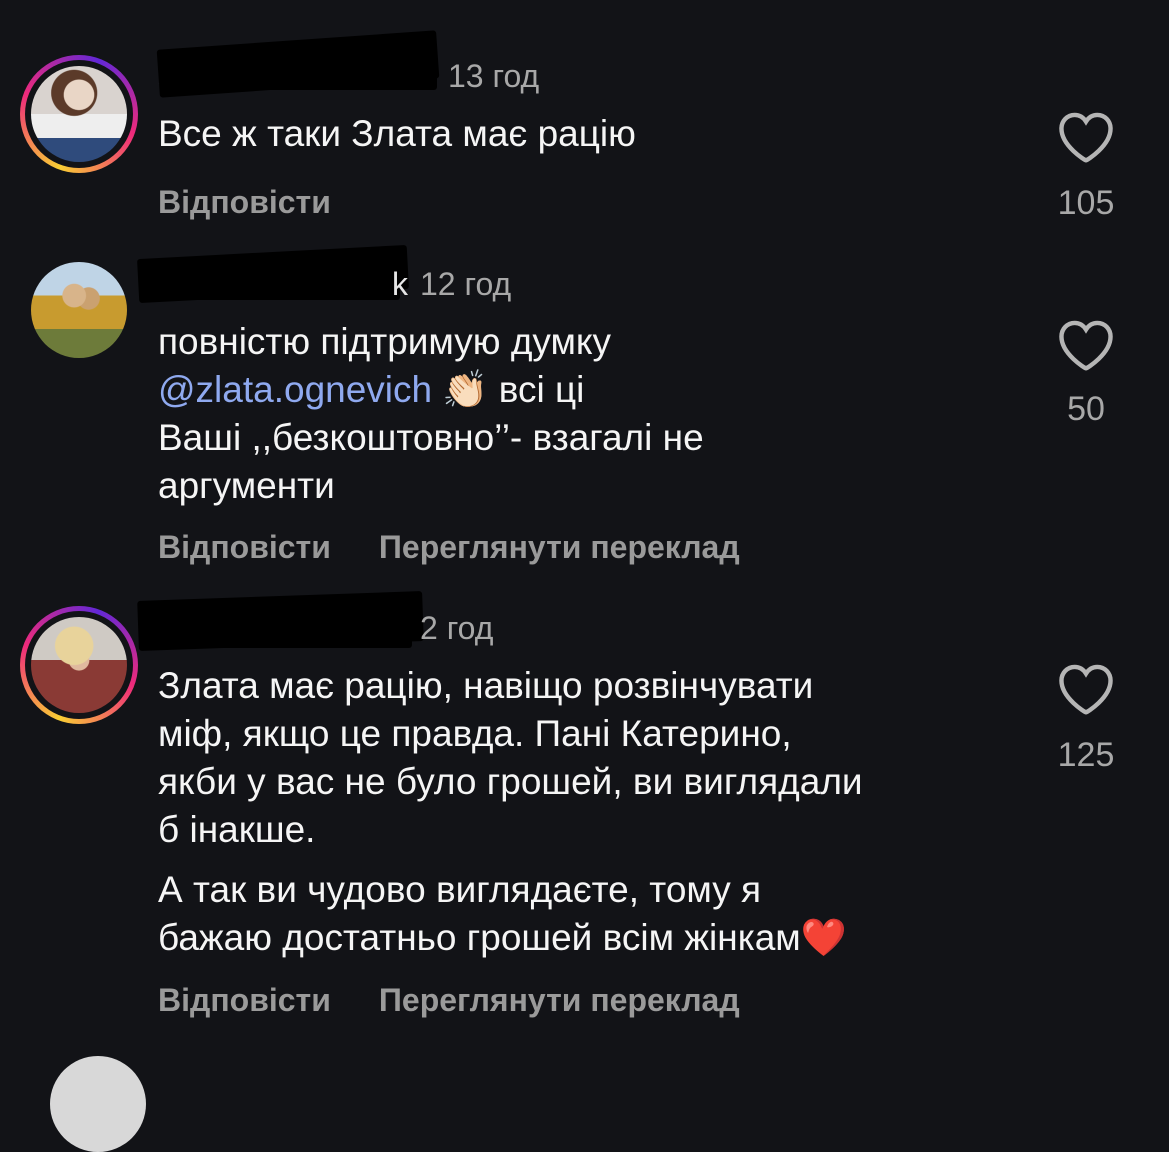  What do you see at coordinates (1086, 755) in the screenshot?
I see `like-count: 125` at bounding box center [1086, 755].